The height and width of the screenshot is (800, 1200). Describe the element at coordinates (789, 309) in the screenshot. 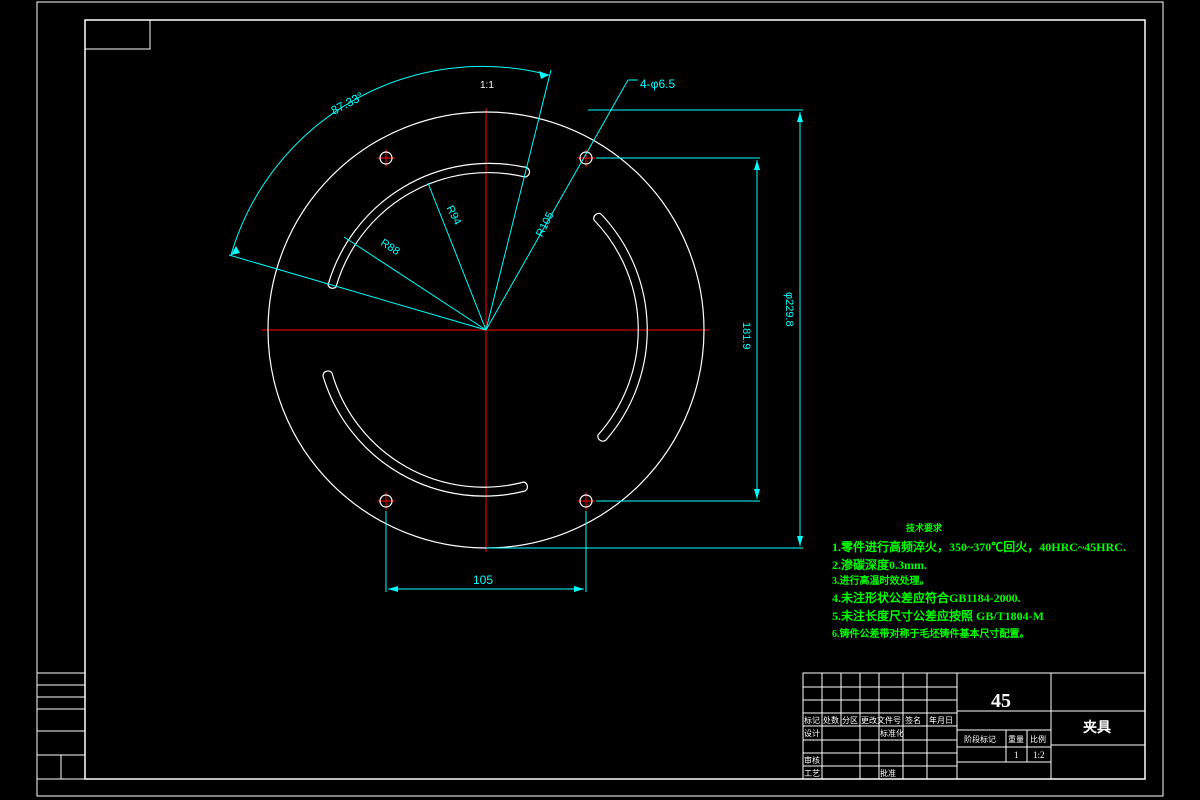

I see `diameter-dimension: φ229.8` at that location.